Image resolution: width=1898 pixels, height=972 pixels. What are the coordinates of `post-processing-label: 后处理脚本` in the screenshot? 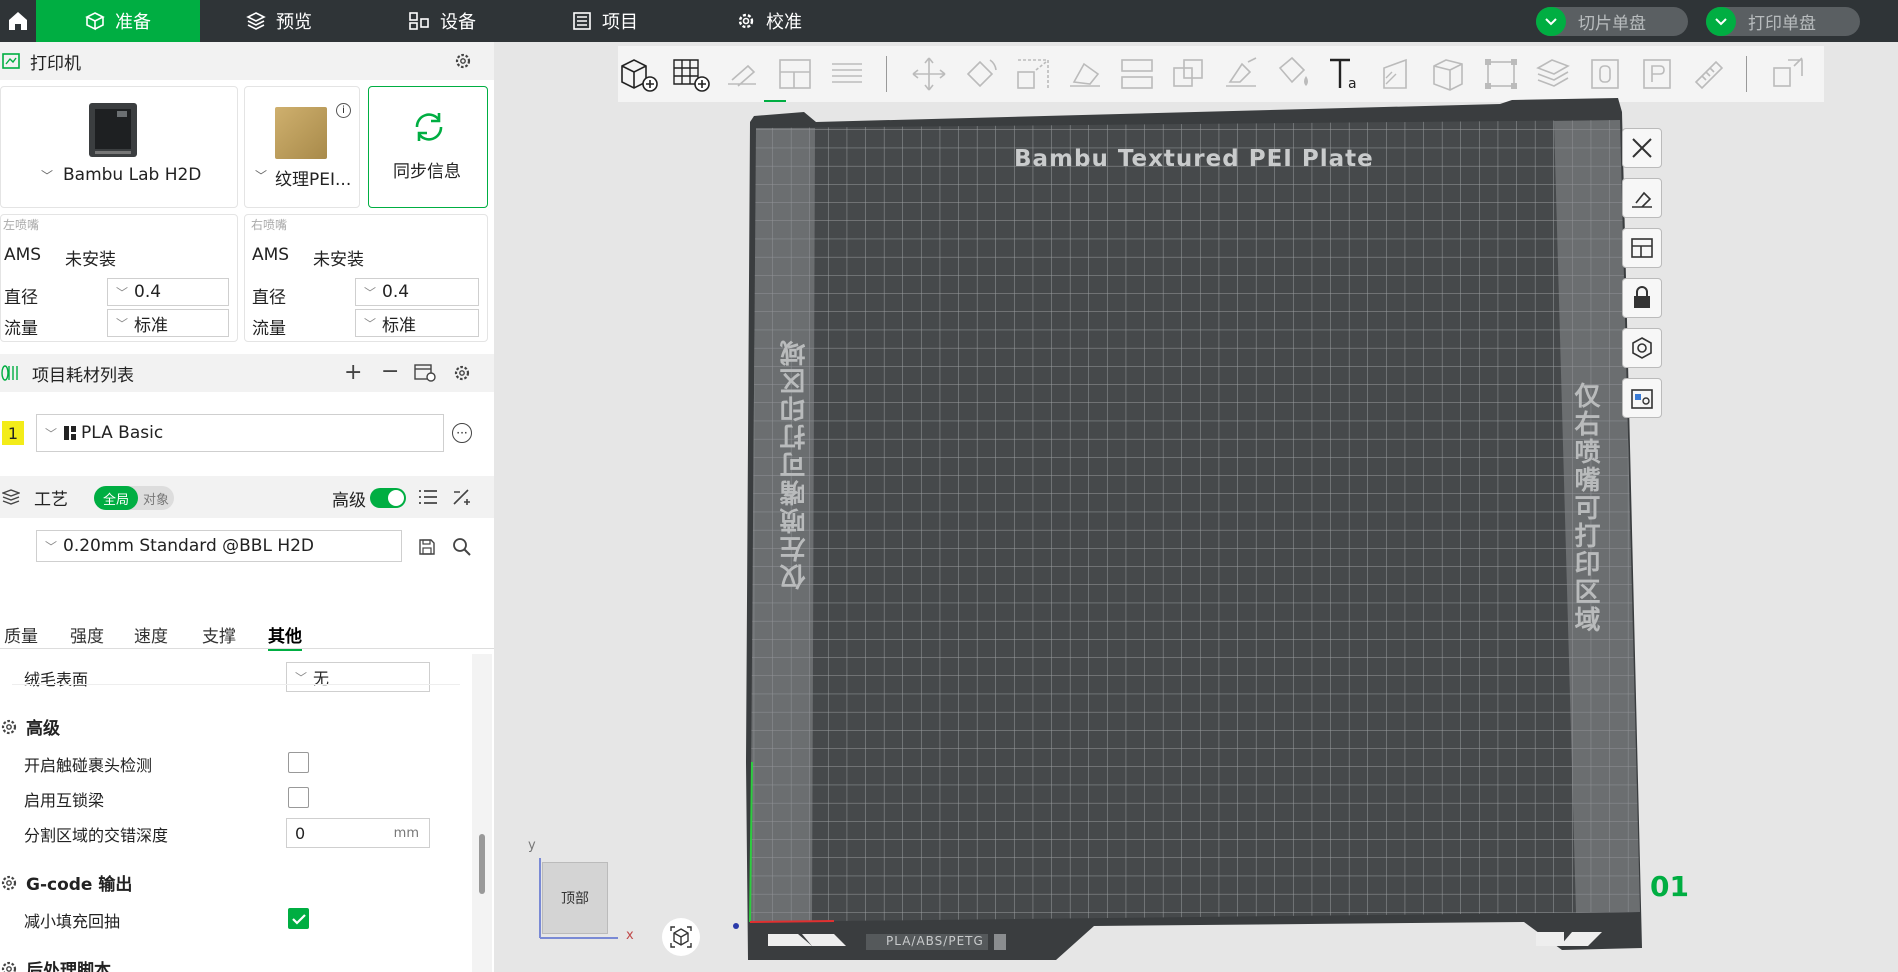 It's located at (68, 966).